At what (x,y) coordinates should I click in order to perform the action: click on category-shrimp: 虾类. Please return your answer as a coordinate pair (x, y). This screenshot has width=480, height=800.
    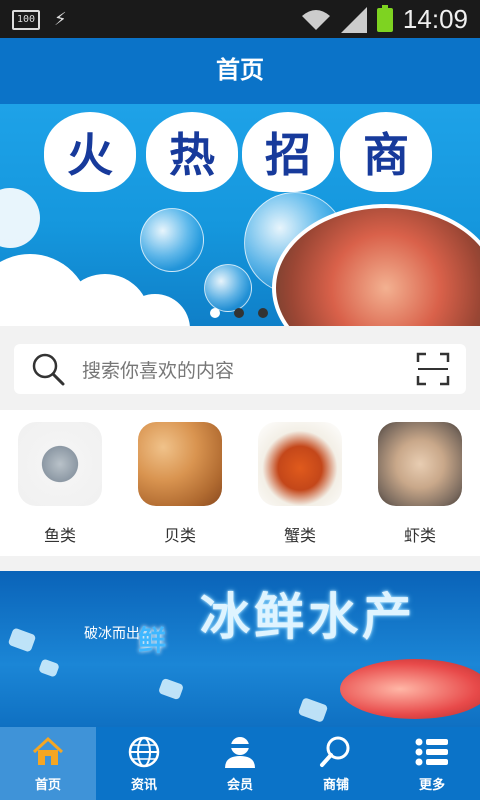
    Looking at the image, I should click on (420, 483).